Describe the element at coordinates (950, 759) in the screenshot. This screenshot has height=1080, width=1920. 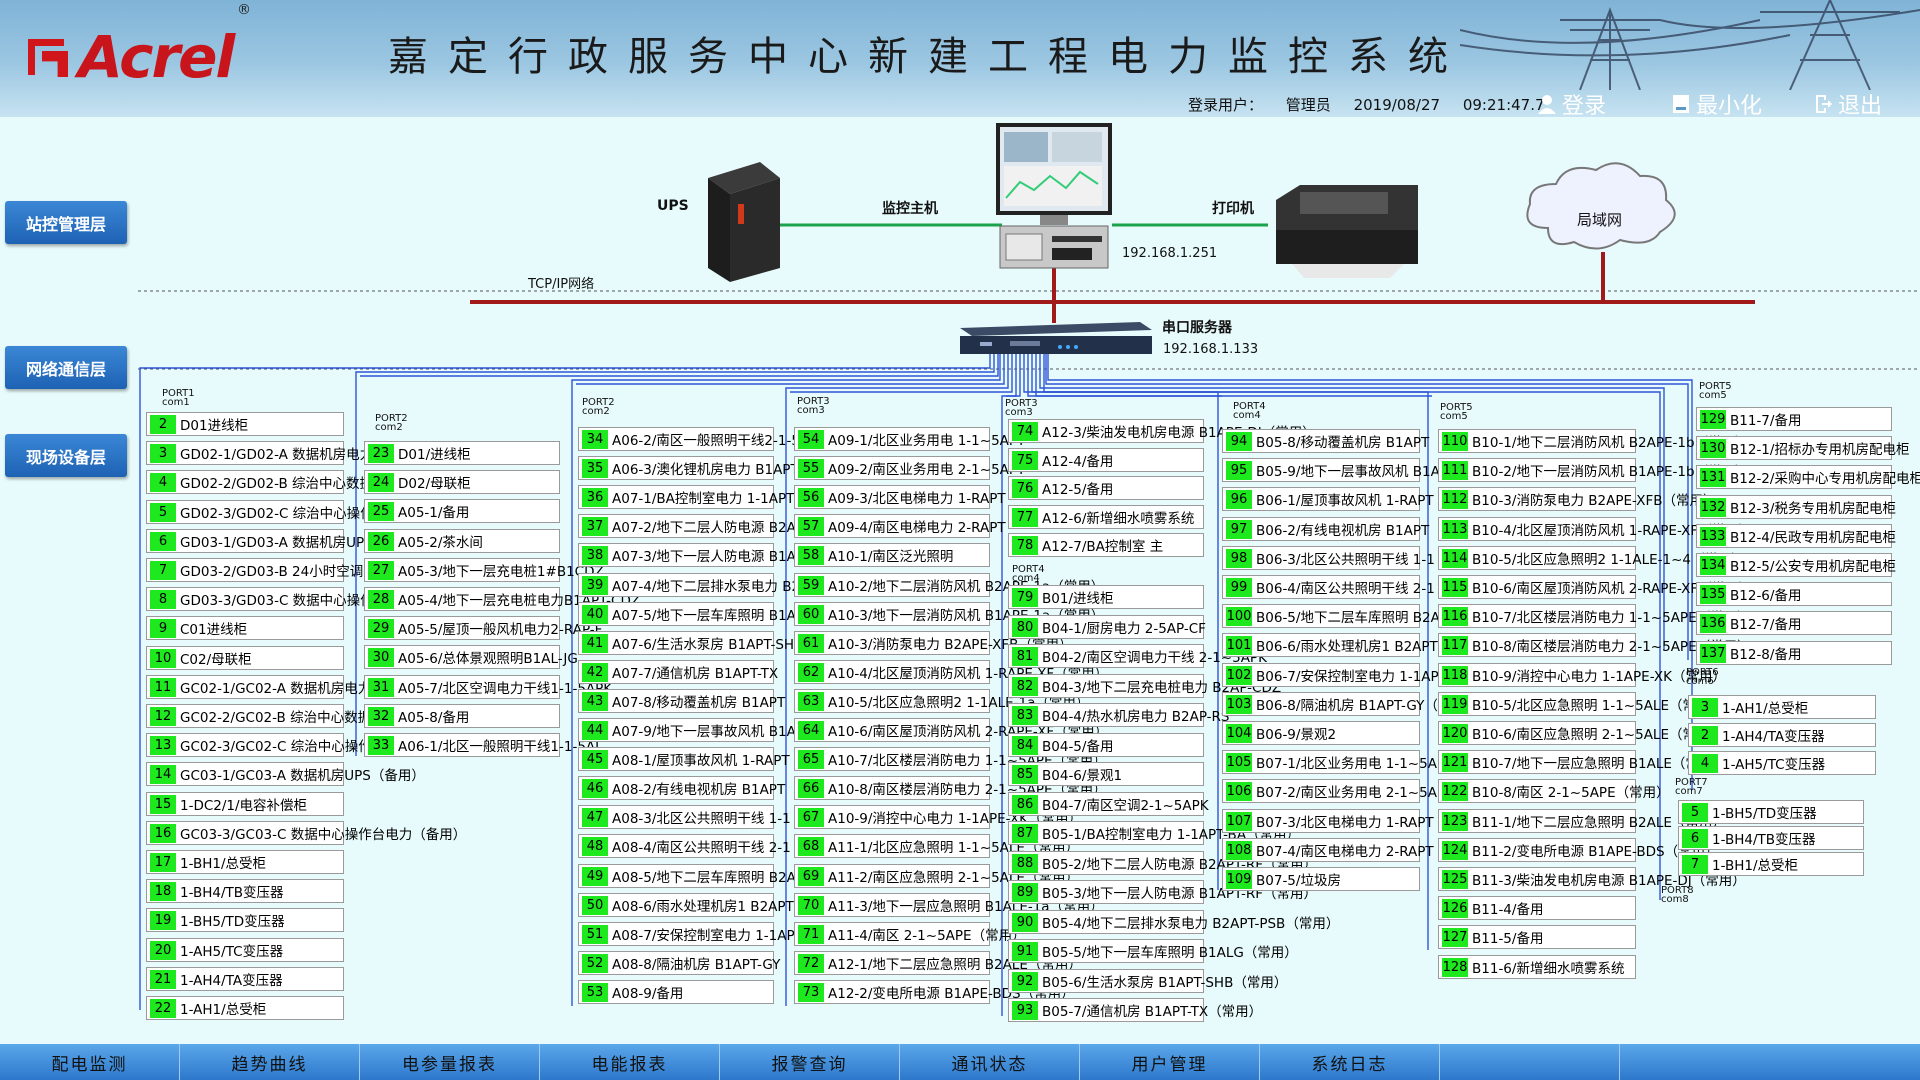
I see `device-item: 65 A10-7/北区楼层消防电力 1-1~5APE（常用）` at that location.